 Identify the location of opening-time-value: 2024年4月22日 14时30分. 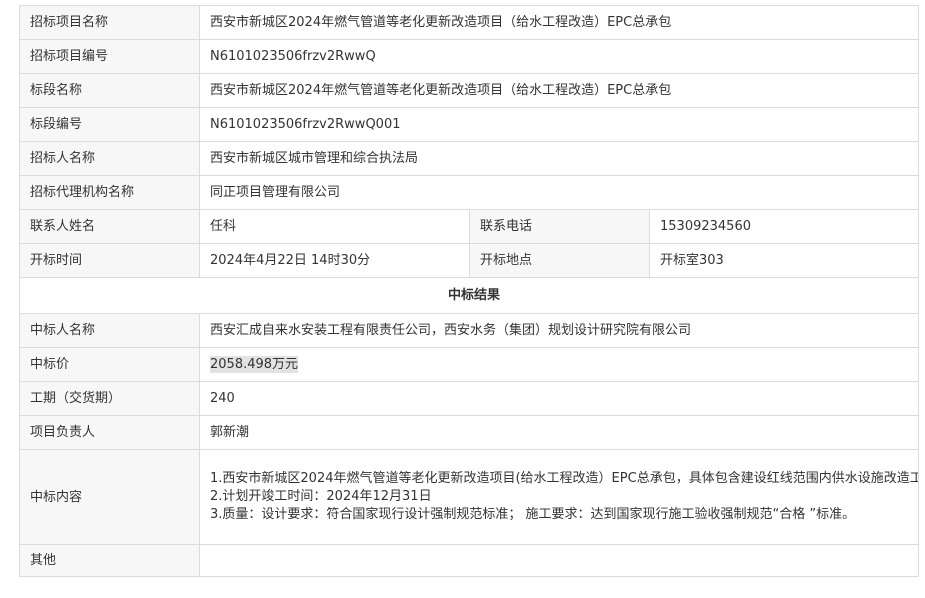
(334, 260).